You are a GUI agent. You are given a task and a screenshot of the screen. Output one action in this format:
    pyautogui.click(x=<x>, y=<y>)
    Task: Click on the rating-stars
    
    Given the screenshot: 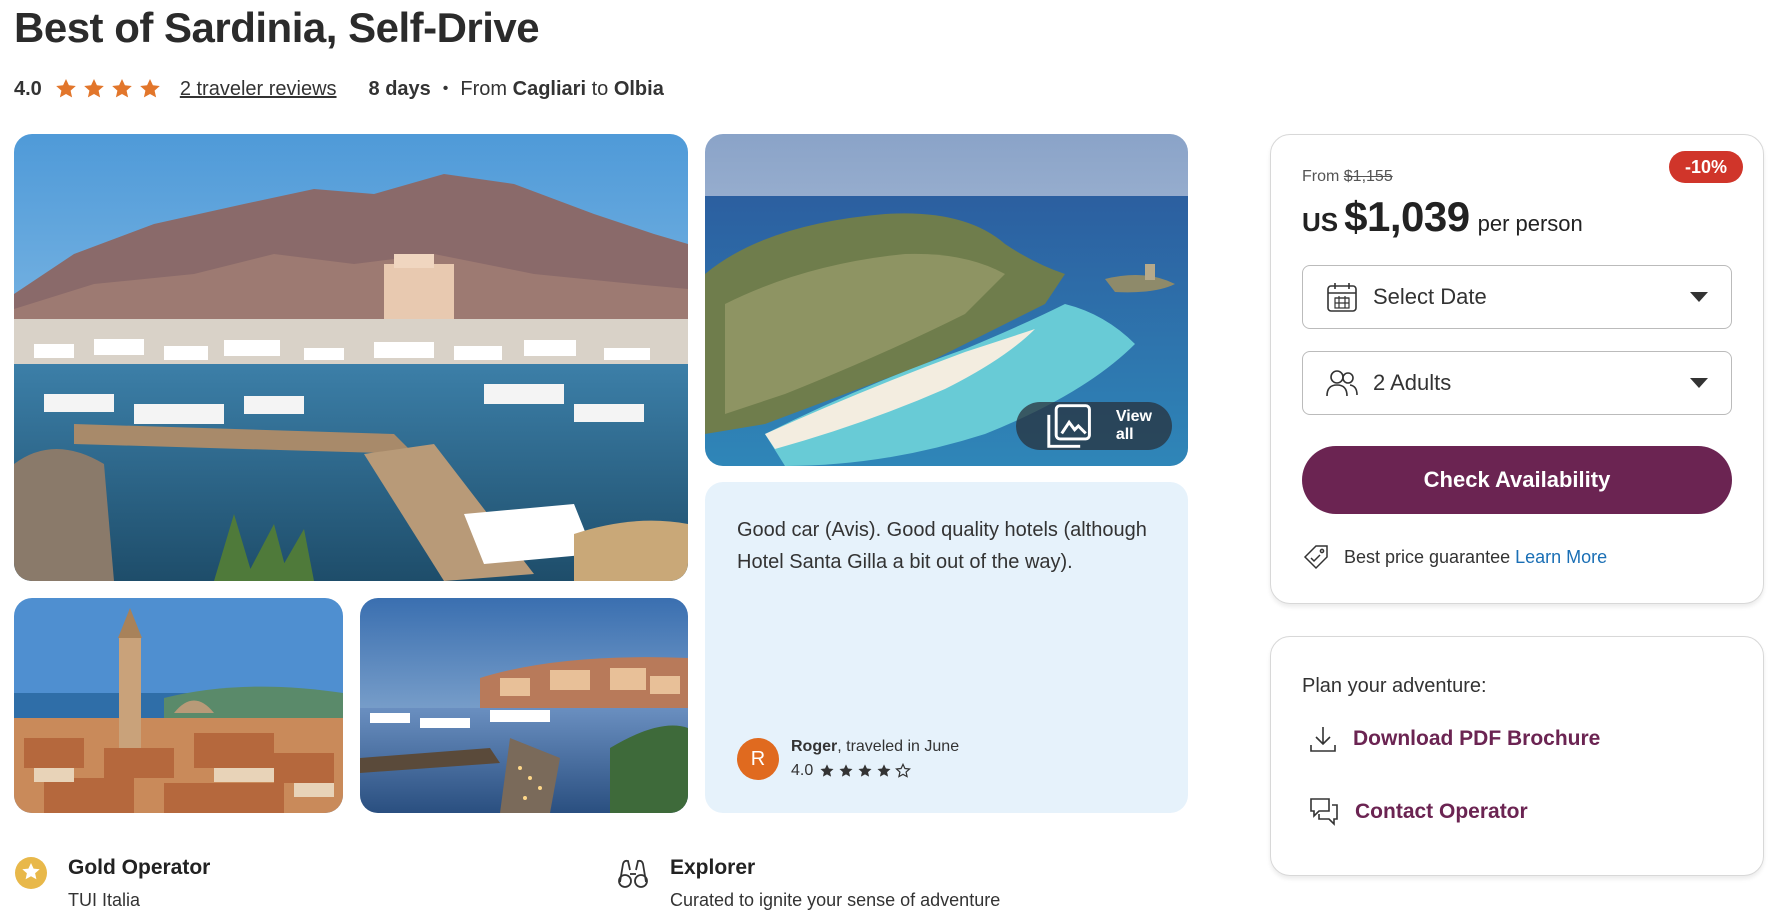 What is the action you would take?
    pyautogui.click(x=108, y=89)
    